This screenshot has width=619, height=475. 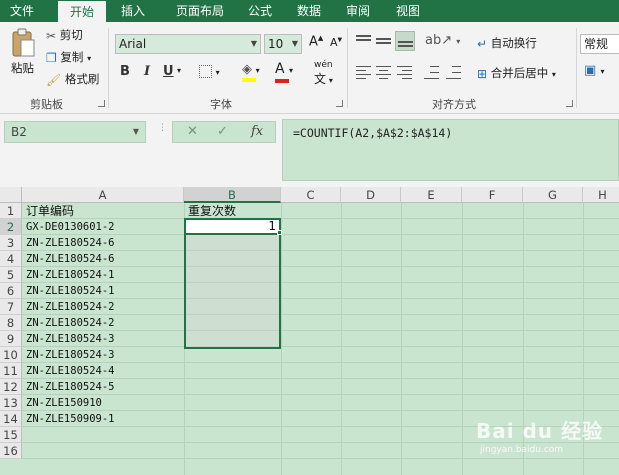 What do you see at coordinates (82, 11) in the screenshot?
I see `tab-home: 开始` at bounding box center [82, 11].